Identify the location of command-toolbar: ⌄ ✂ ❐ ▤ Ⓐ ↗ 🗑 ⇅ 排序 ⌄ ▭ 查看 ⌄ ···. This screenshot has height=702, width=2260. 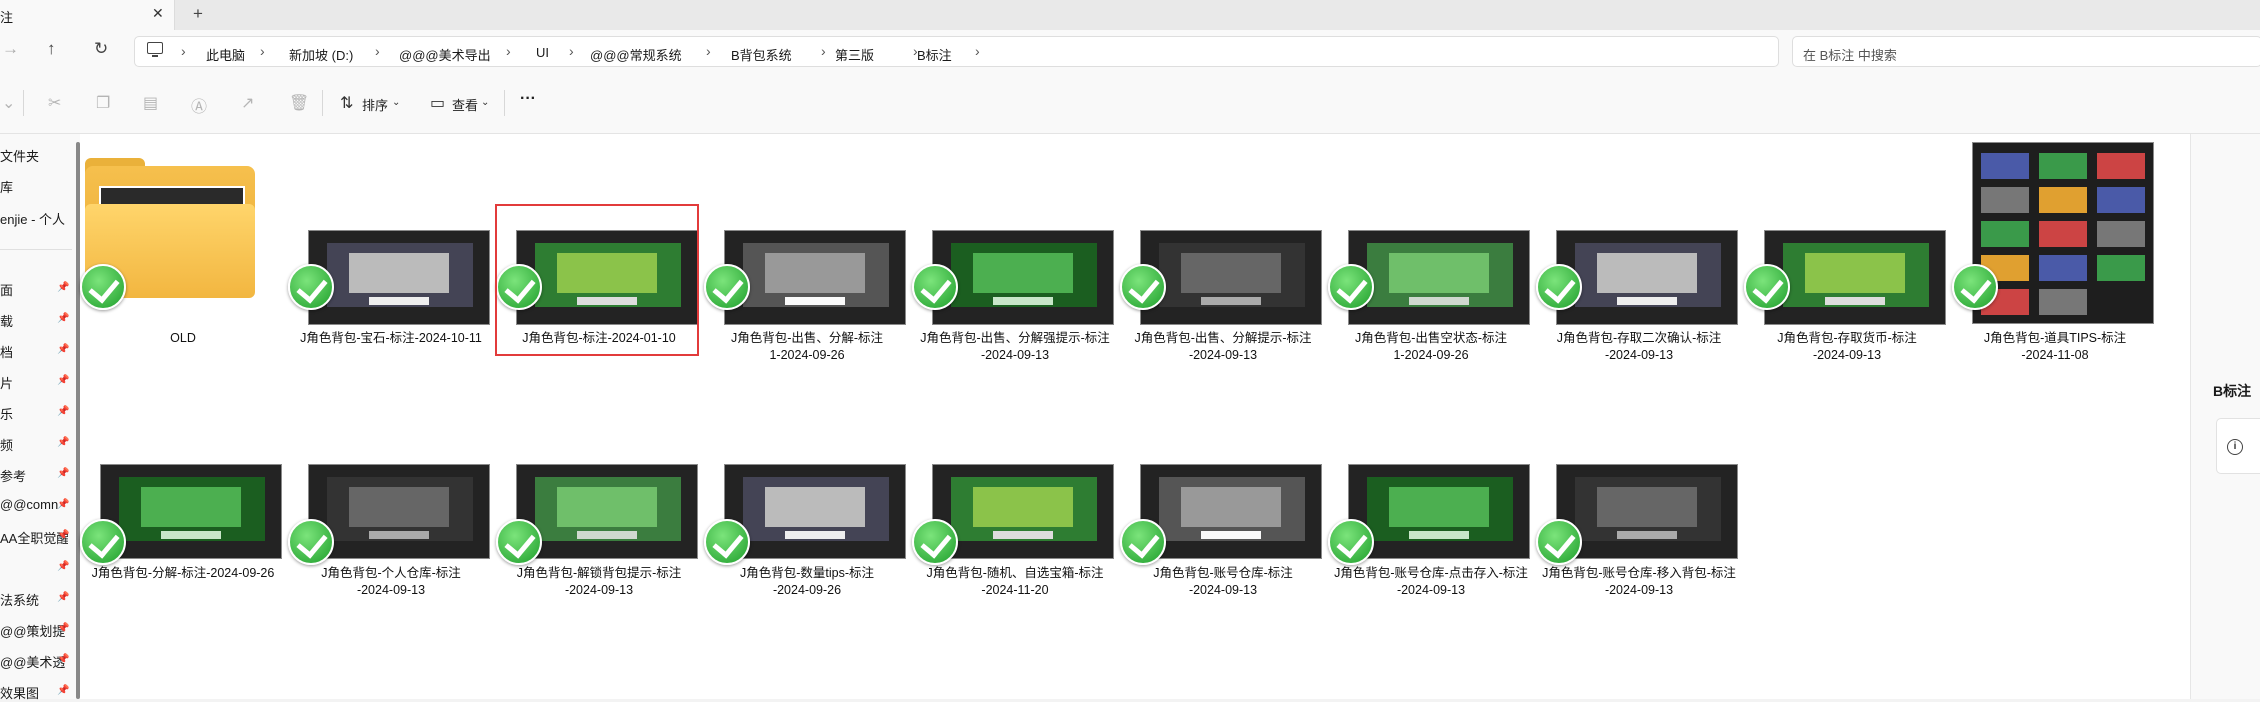
(1130, 103).